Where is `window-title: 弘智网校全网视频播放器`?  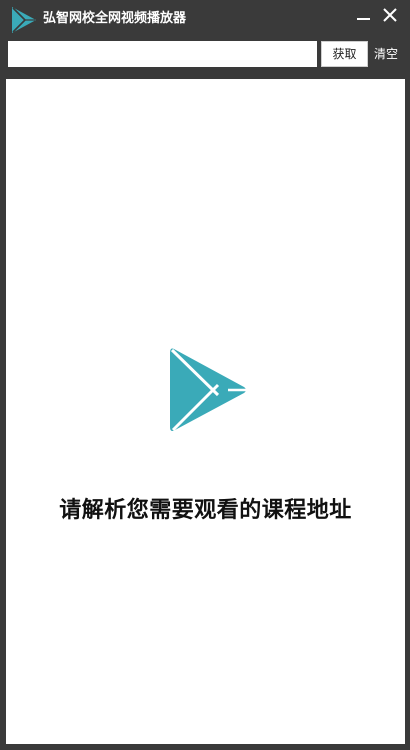
window-title: 弘智网校全网视频播放器 is located at coordinates (115, 18).